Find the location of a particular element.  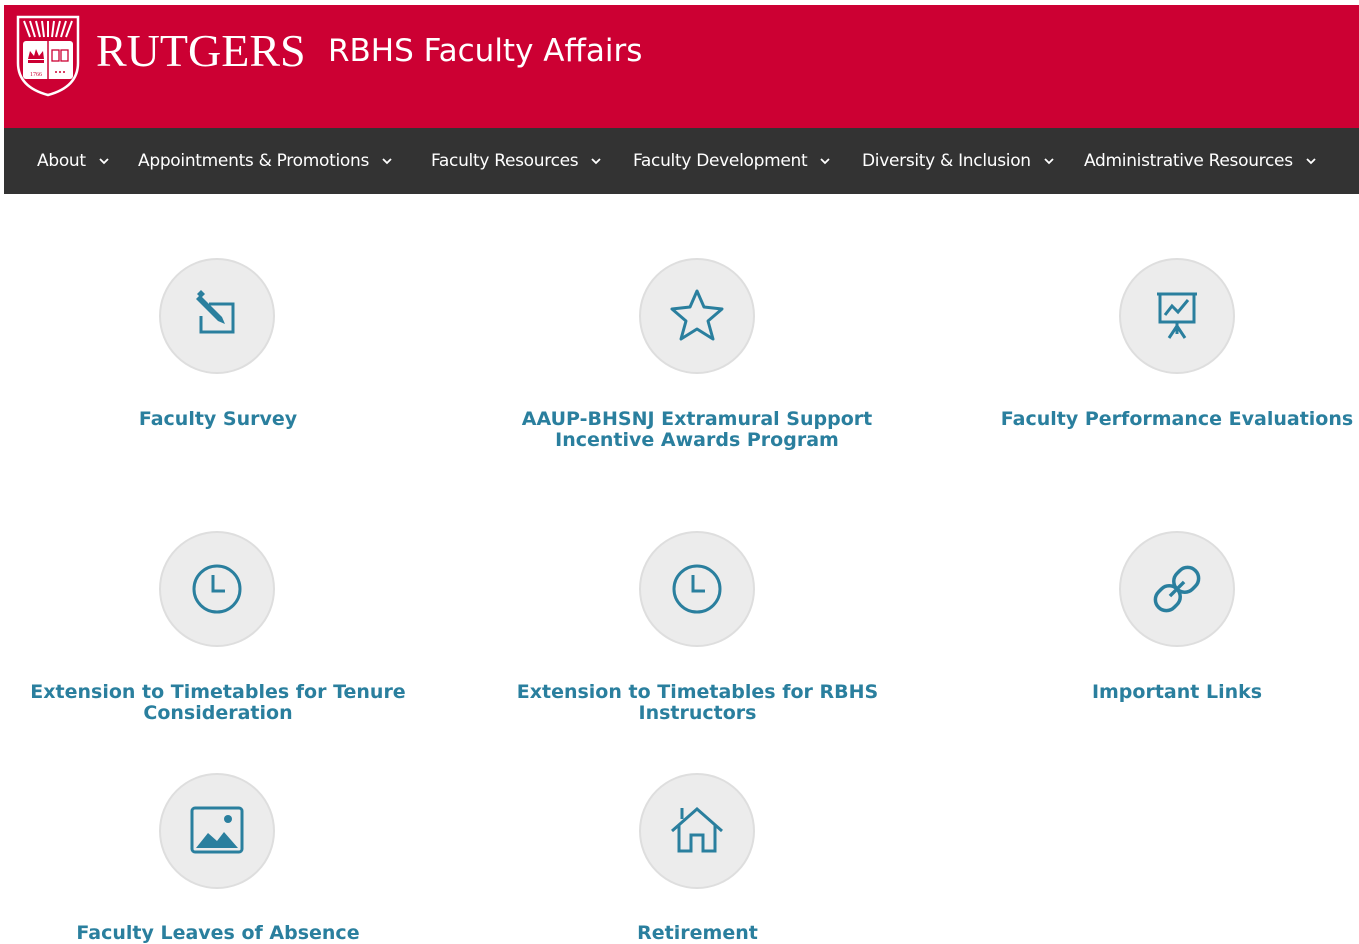

site-header: 1766 RUTGERS RBHS Faculty Affairs is located at coordinates (681, 66).